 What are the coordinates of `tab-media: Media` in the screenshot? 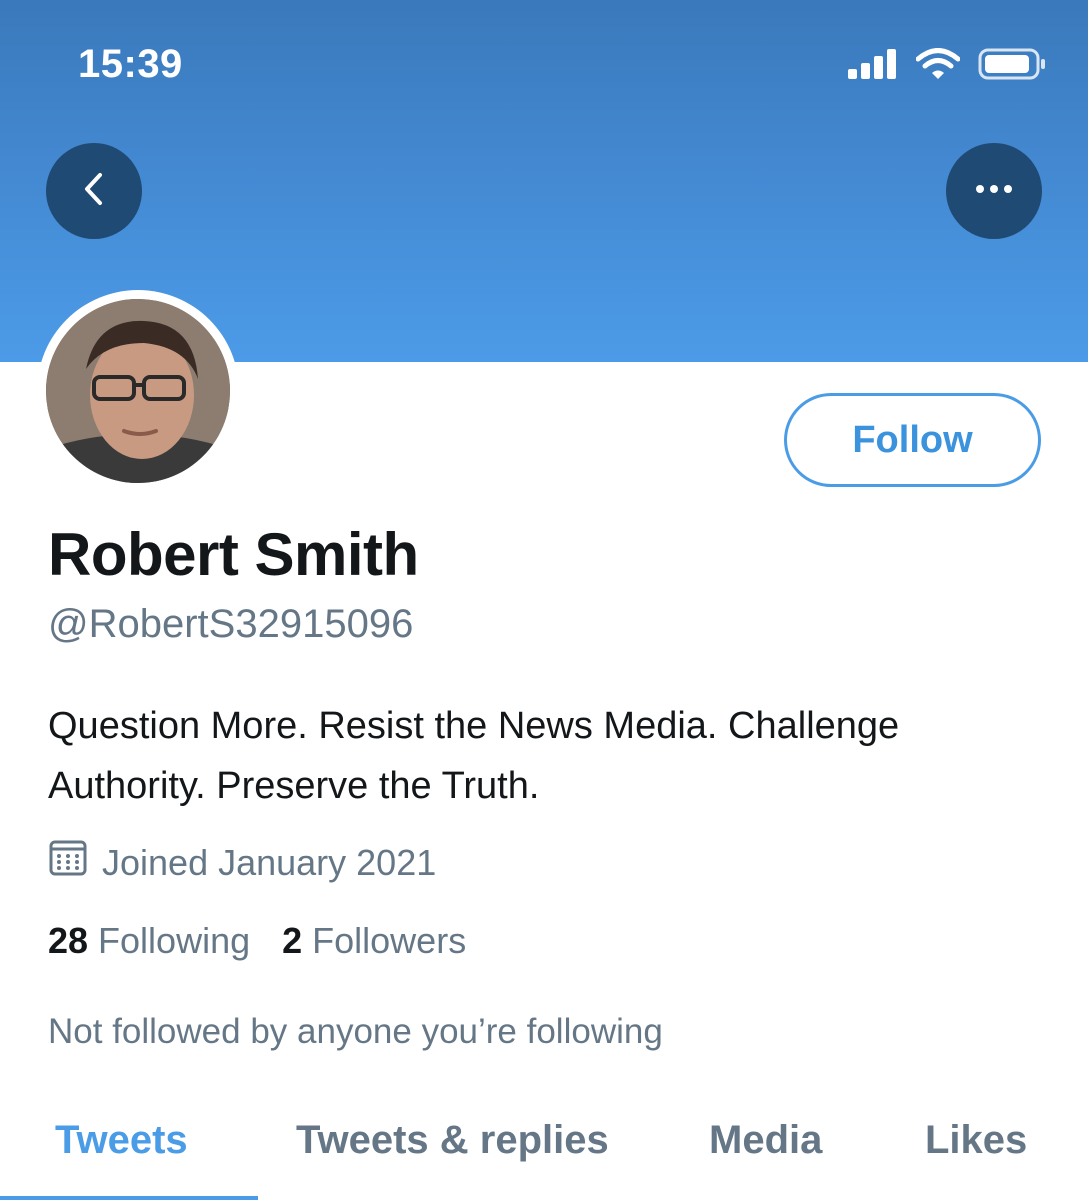 It's located at (765, 1140).